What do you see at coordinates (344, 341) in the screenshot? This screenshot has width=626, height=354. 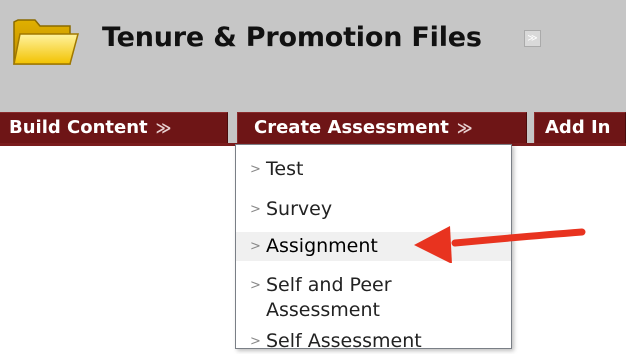 I see `menu-item-label: Self Assessment` at bounding box center [344, 341].